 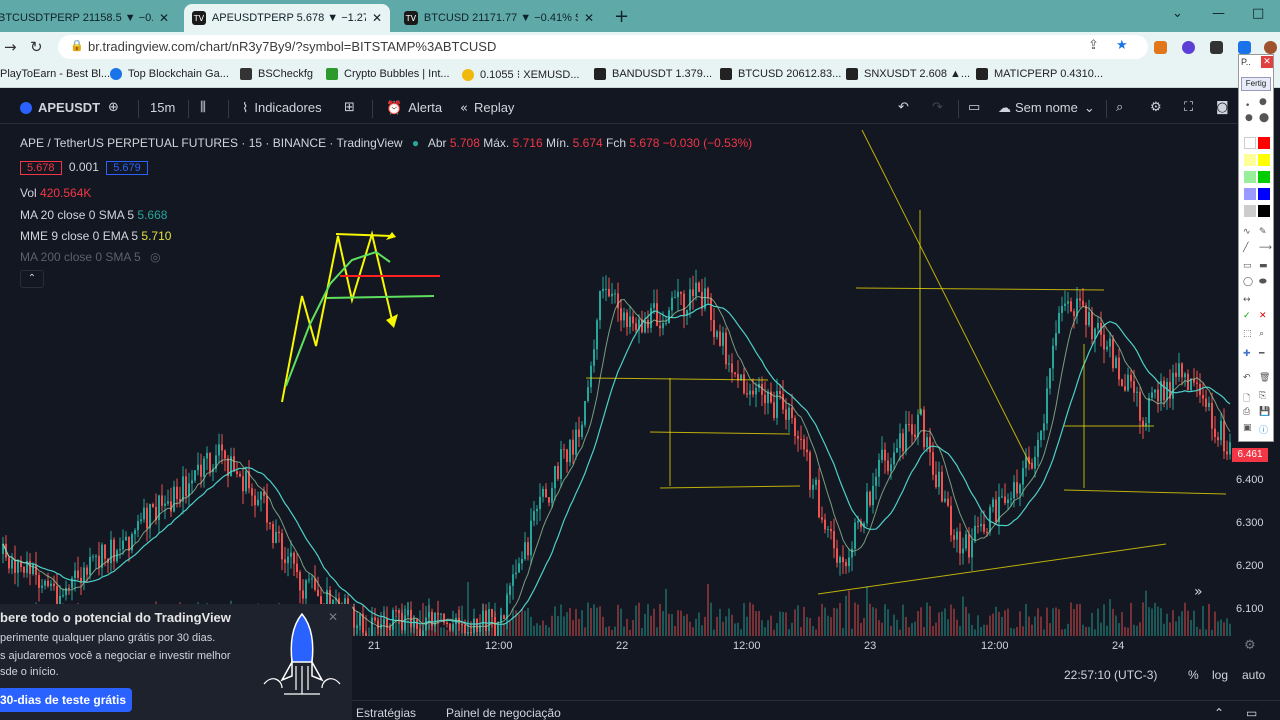 What do you see at coordinates (1250, 143) in the screenshot?
I see `color-white-swatch` at bounding box center [1250, 143].